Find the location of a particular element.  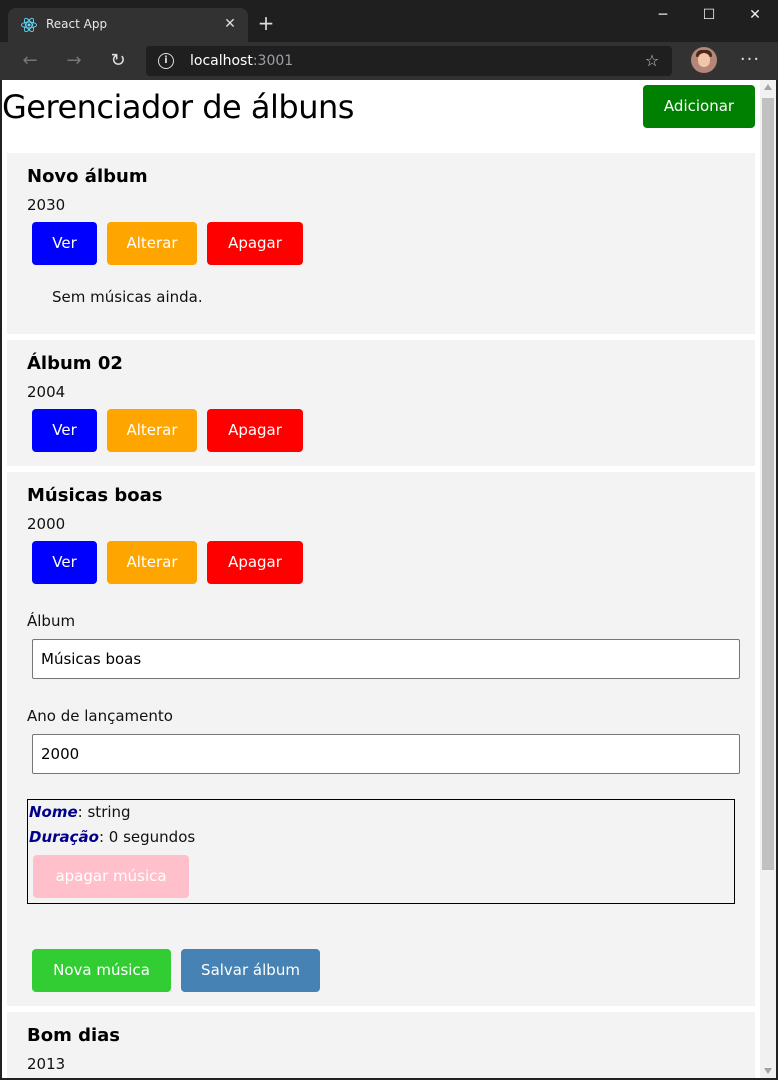

album-name-input is located at coordinates (386, 659).